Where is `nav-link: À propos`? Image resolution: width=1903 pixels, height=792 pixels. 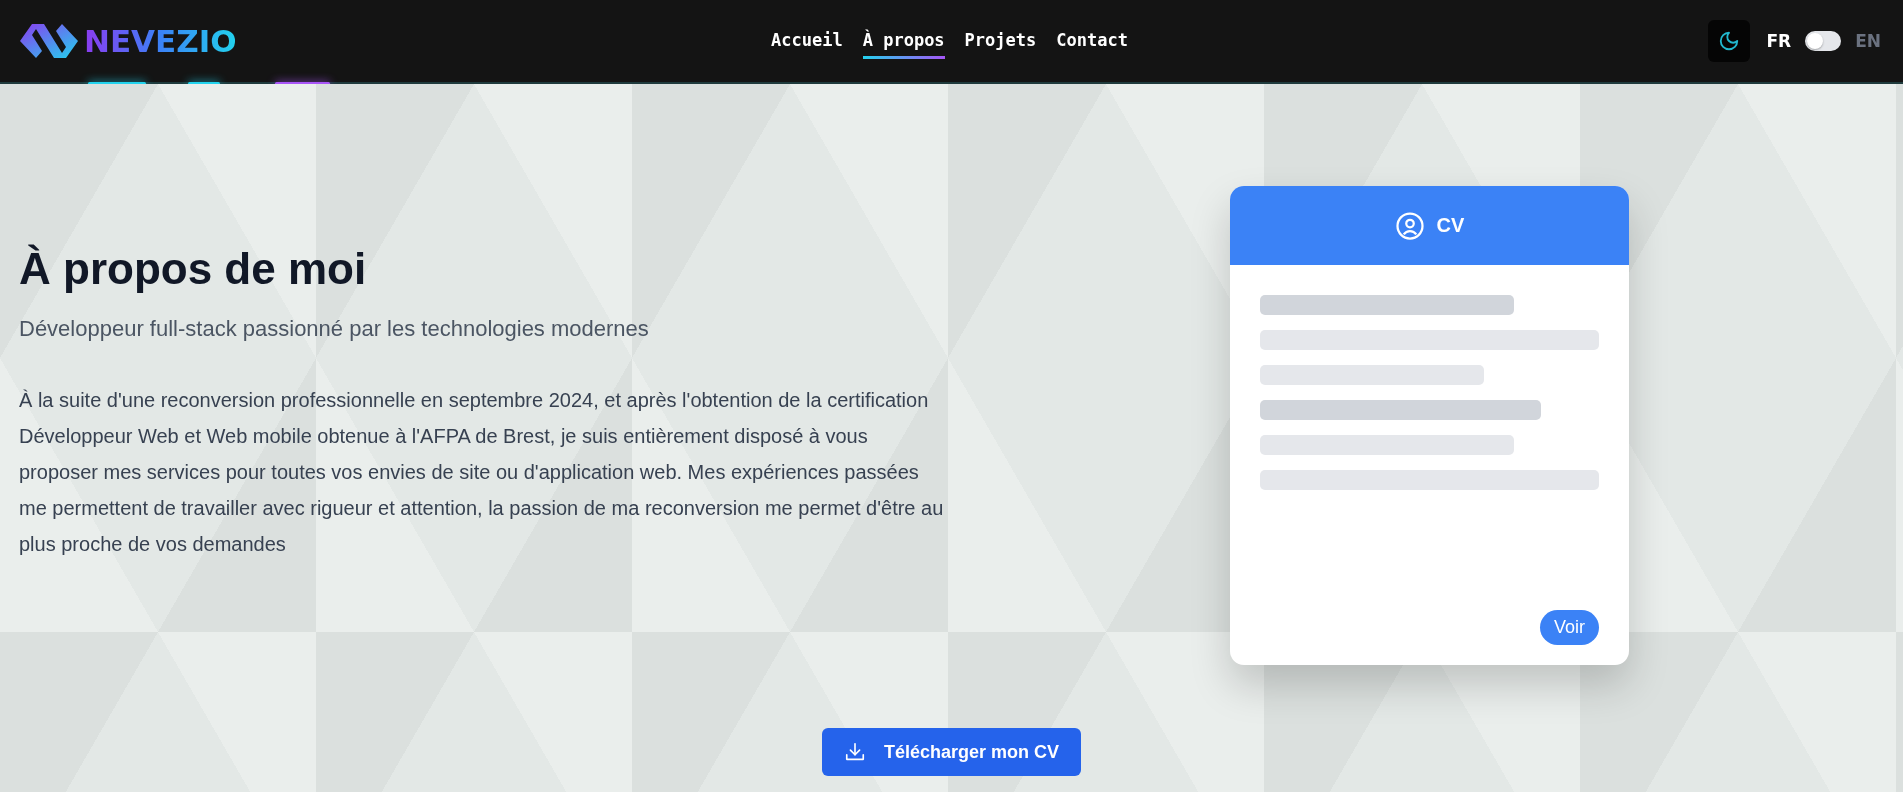
nav-link: À propos is located at coordinates (903, 41).